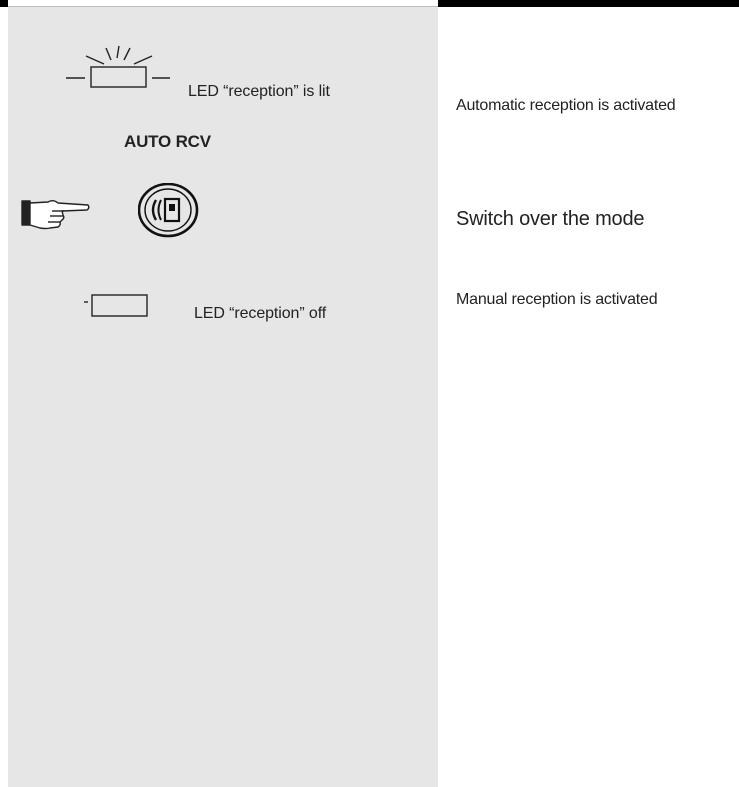 This screenshot has width=739, height=787. I want to click on automatic-reception-text: Automatic reception is activated, so click(566, 105).